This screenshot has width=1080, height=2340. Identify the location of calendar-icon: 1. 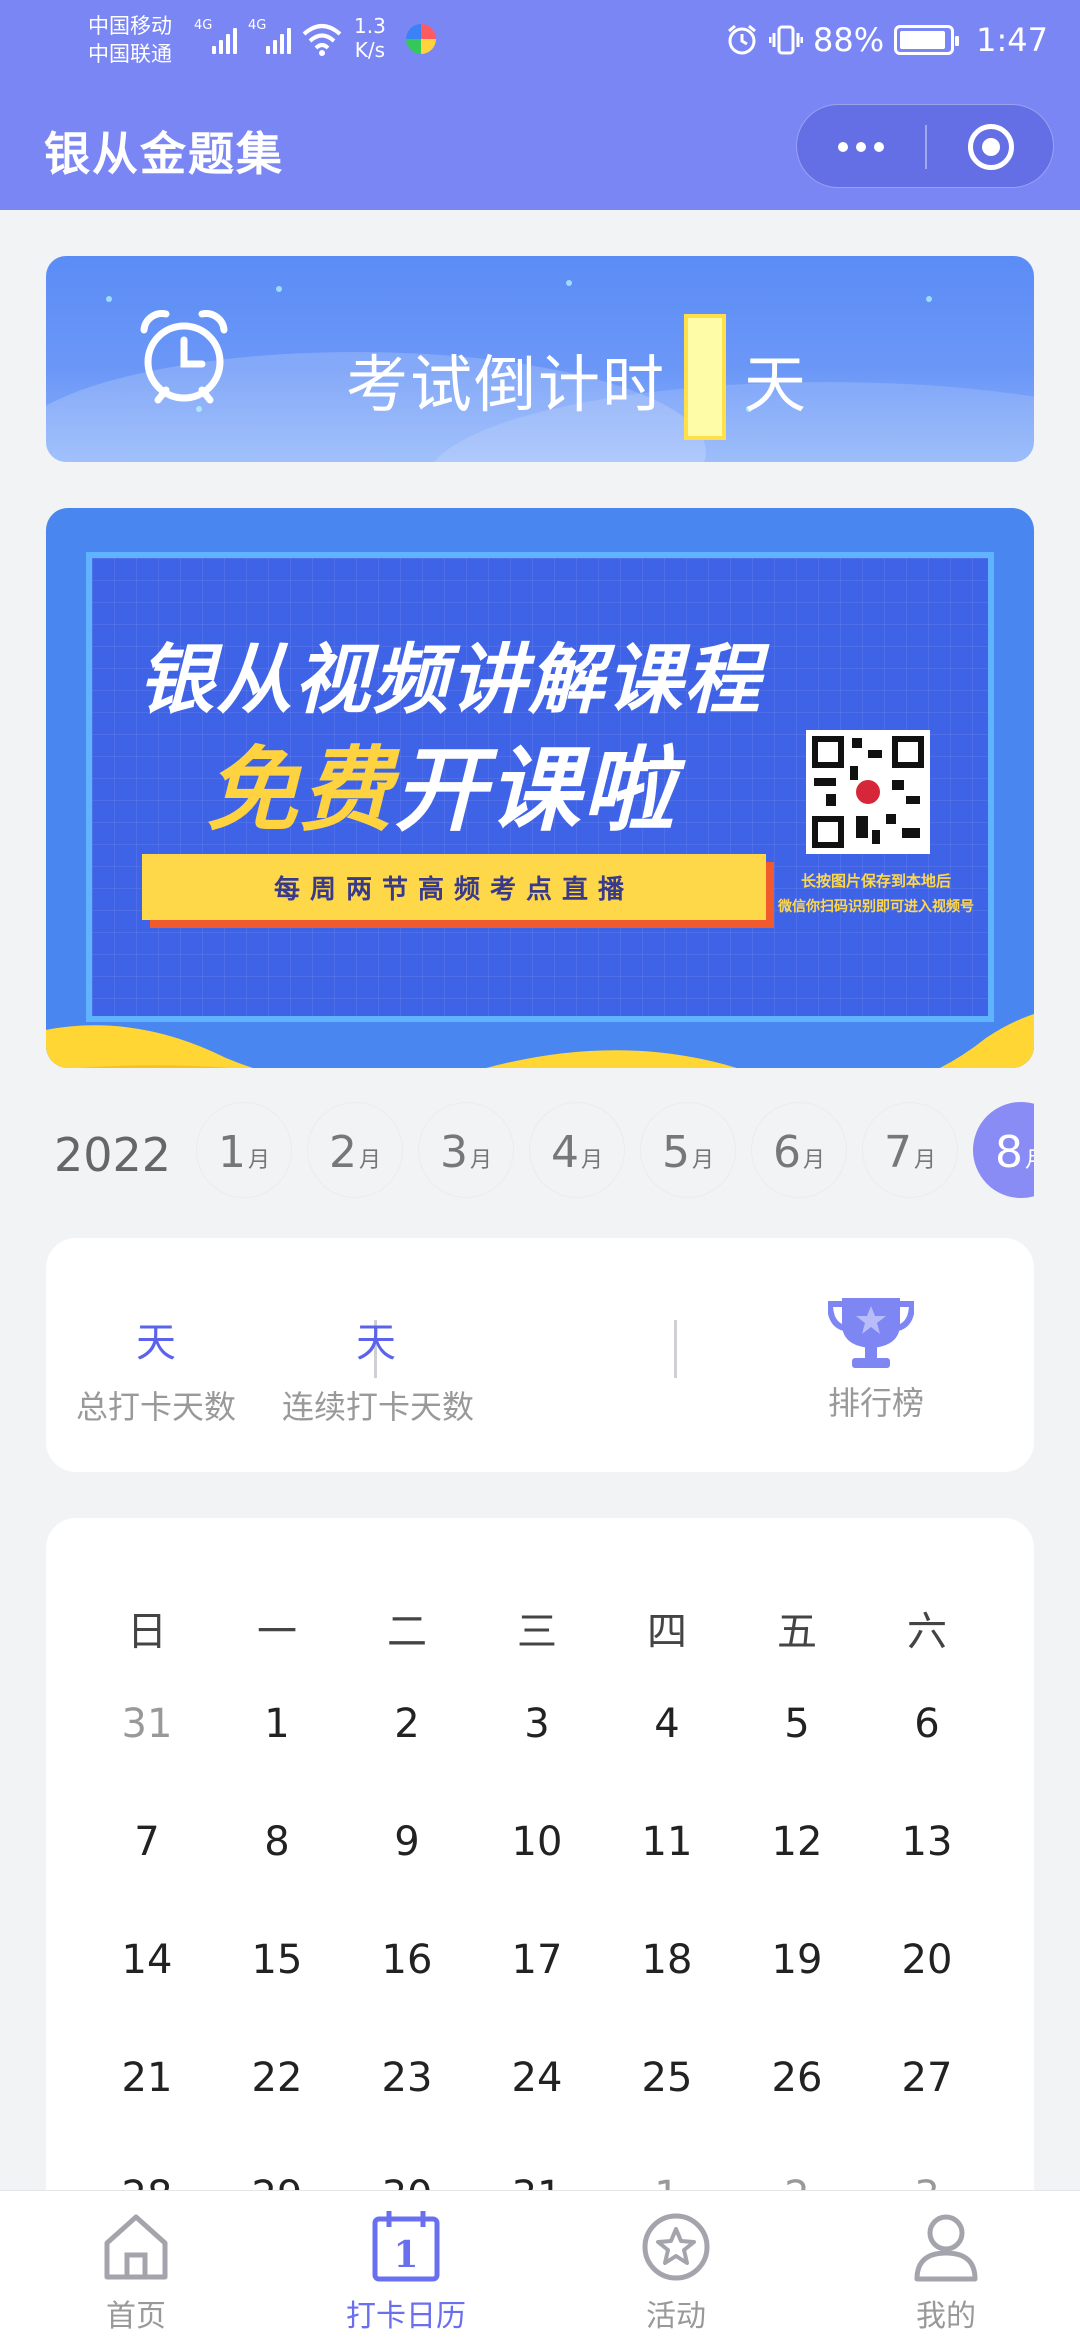
(406, 2246).